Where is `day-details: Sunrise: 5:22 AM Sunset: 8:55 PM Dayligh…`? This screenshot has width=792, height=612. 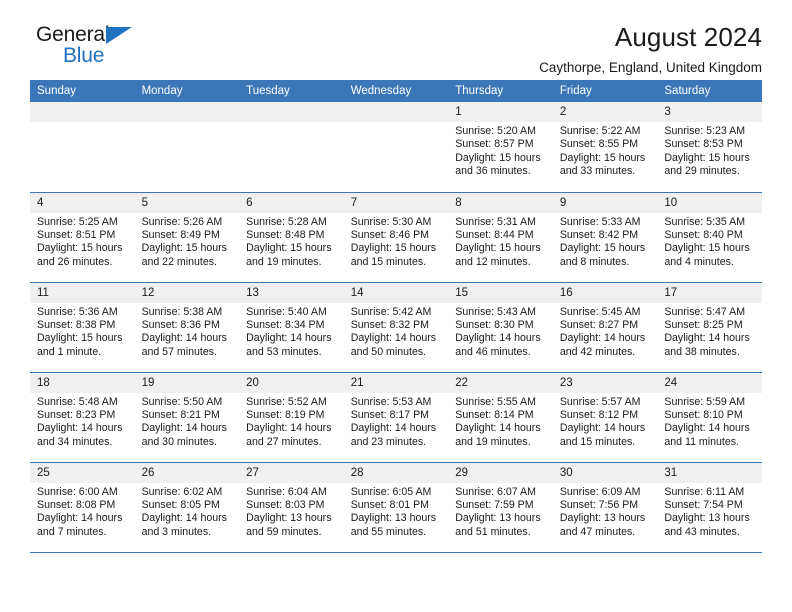 day-details: Sunrise: 5:22 AM Sunset: 8:55 PM Dayligh… is located at coordinates (605, 150).